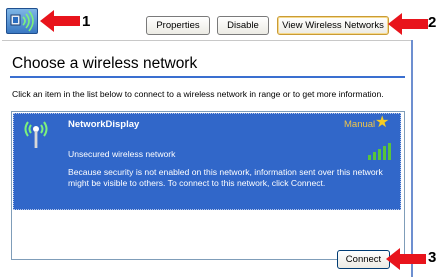 The width and height of the screenshot is (438, 277). Describe the element at coordinates (105, 63) in the screenshot. I see `page-title: Choose a wireless network` at that location.